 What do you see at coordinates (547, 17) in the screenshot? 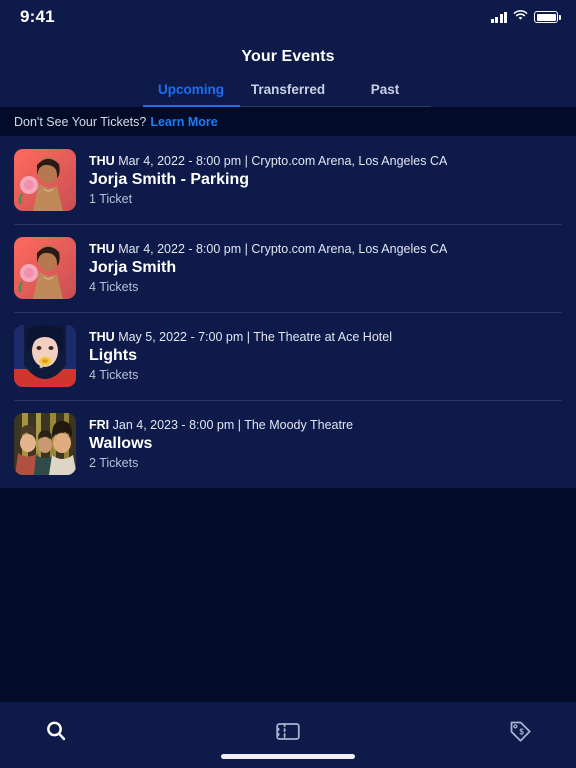
I see `battery-icon` at bounding box center [547, 17].